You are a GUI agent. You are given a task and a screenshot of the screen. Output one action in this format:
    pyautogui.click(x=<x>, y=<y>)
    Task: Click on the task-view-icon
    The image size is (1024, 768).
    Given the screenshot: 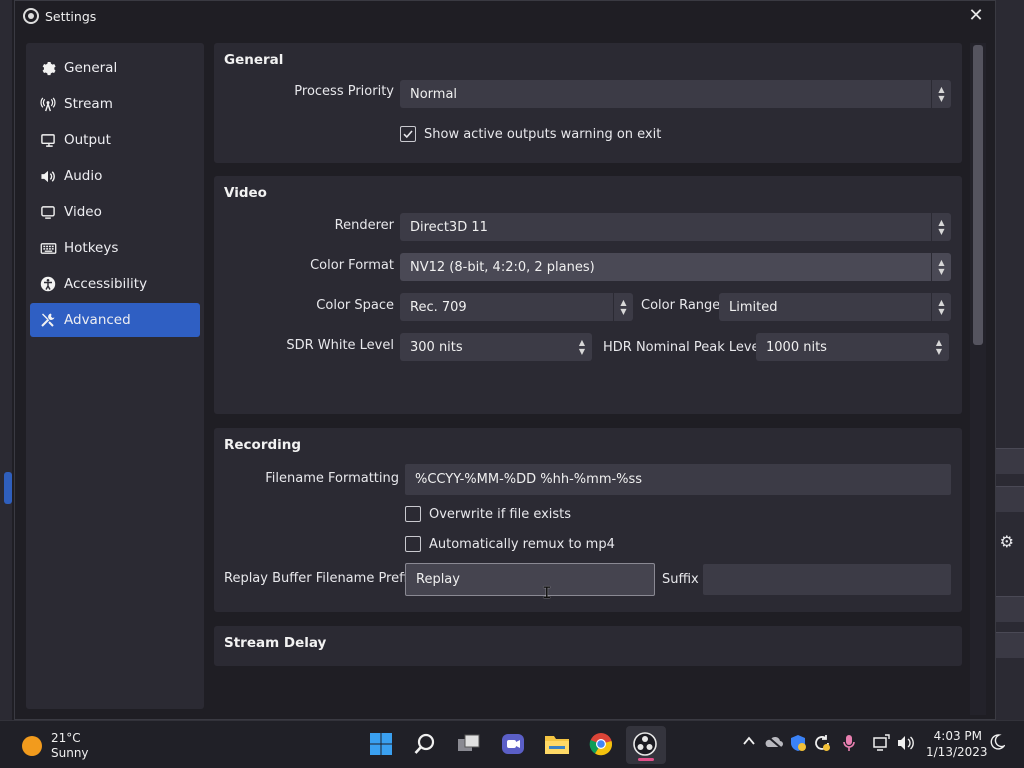 What is the action you would take?
    pyautogui.click(x=469, y=744)
    